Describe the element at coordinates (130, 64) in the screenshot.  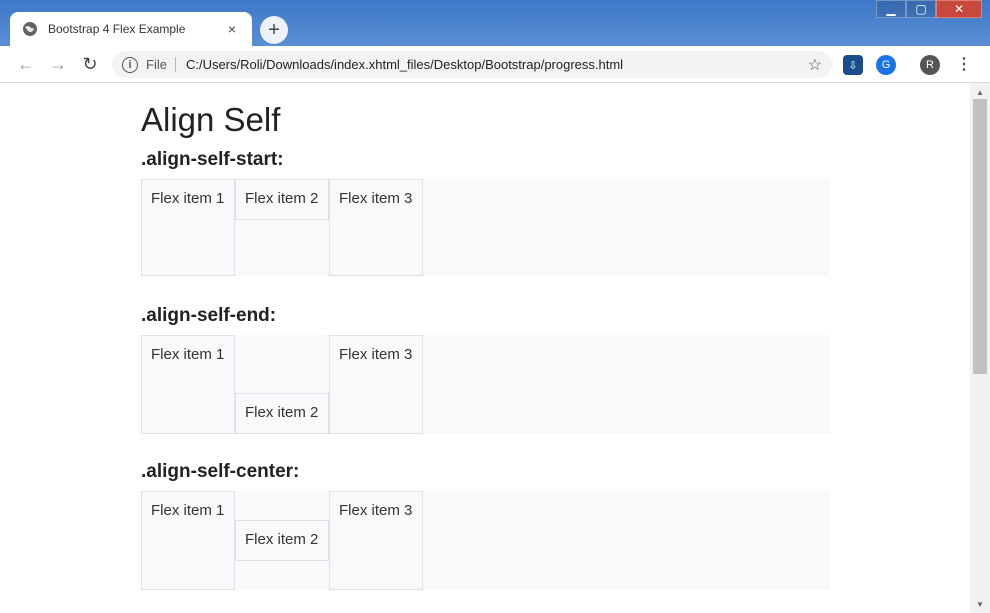
I see `info-icon: i` at that location.